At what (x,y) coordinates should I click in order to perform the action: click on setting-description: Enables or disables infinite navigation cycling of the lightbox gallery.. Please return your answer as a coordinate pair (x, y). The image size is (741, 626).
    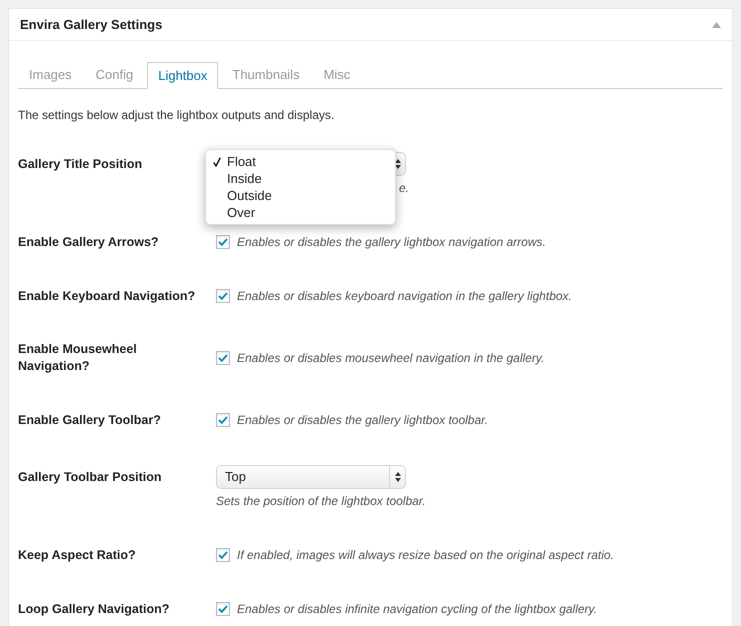
    Looking at the image, I should click on (417, 609).